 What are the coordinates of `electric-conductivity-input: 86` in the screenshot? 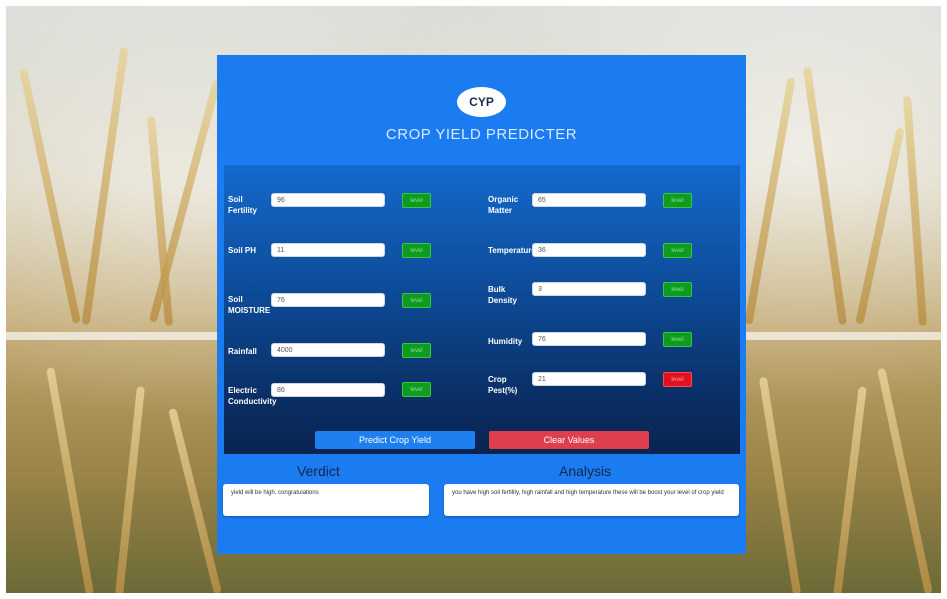 It's located at (328, 390).